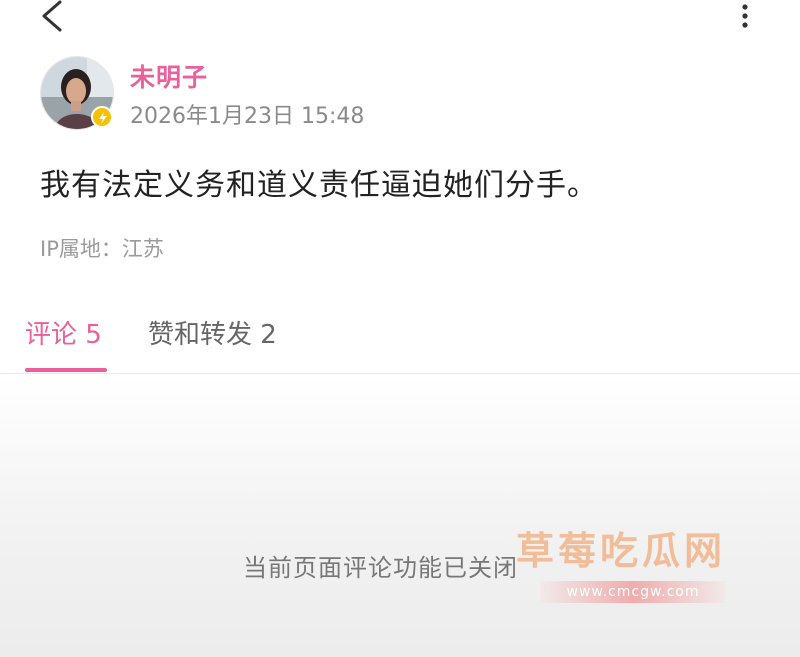 Image resolution: width=800 pixels, height=657 pixels. What do you see at coordinates (66, 370) in the screenshot?
I see `active-tab-indicator` at bounding box center [66, 370].